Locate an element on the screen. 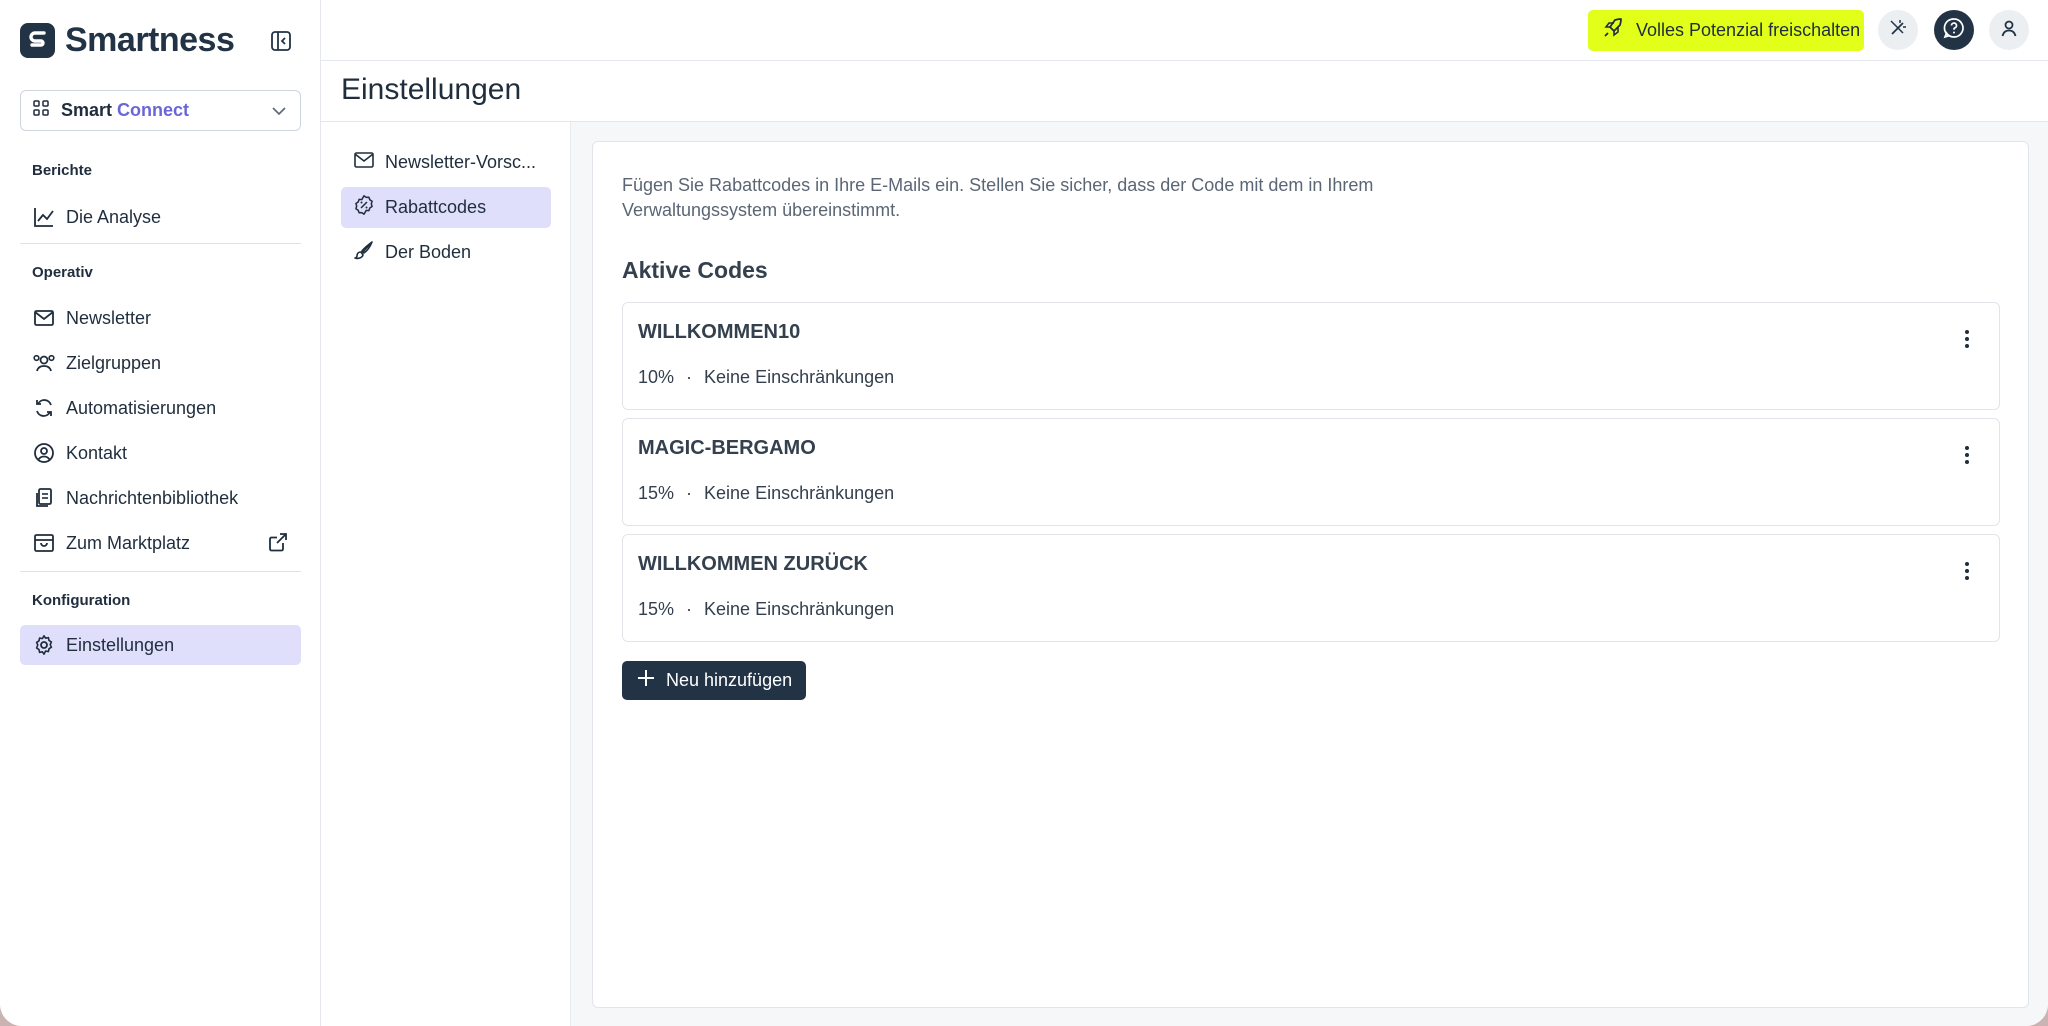 The image size is (2048, 1026). sidebar-item-einstellungen: Einstellungen is located at coordinates (160, 645).